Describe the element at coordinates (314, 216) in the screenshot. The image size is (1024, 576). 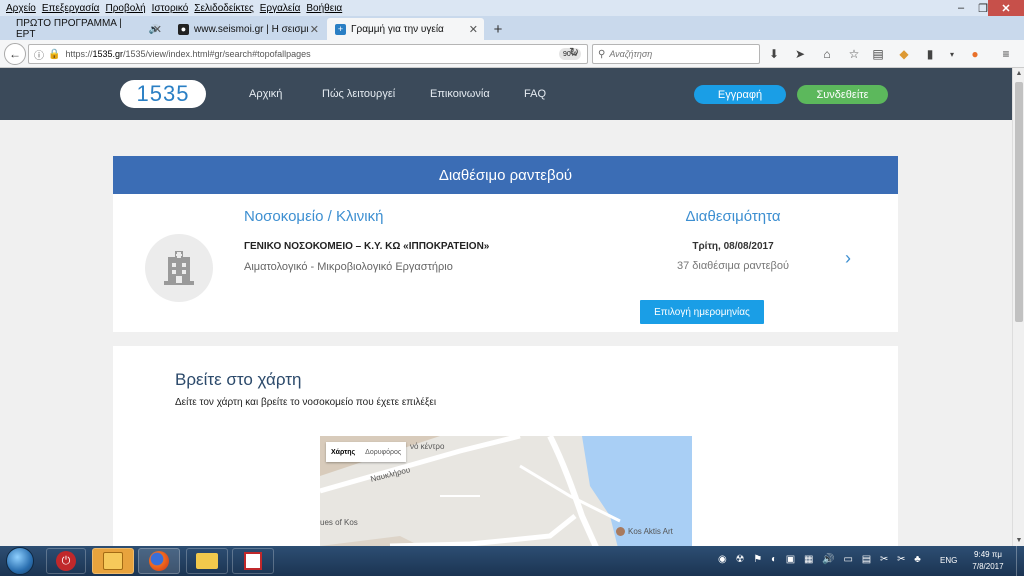
I see `hospital-column-title: Νοσοκομείο / Κλινική` at that location.